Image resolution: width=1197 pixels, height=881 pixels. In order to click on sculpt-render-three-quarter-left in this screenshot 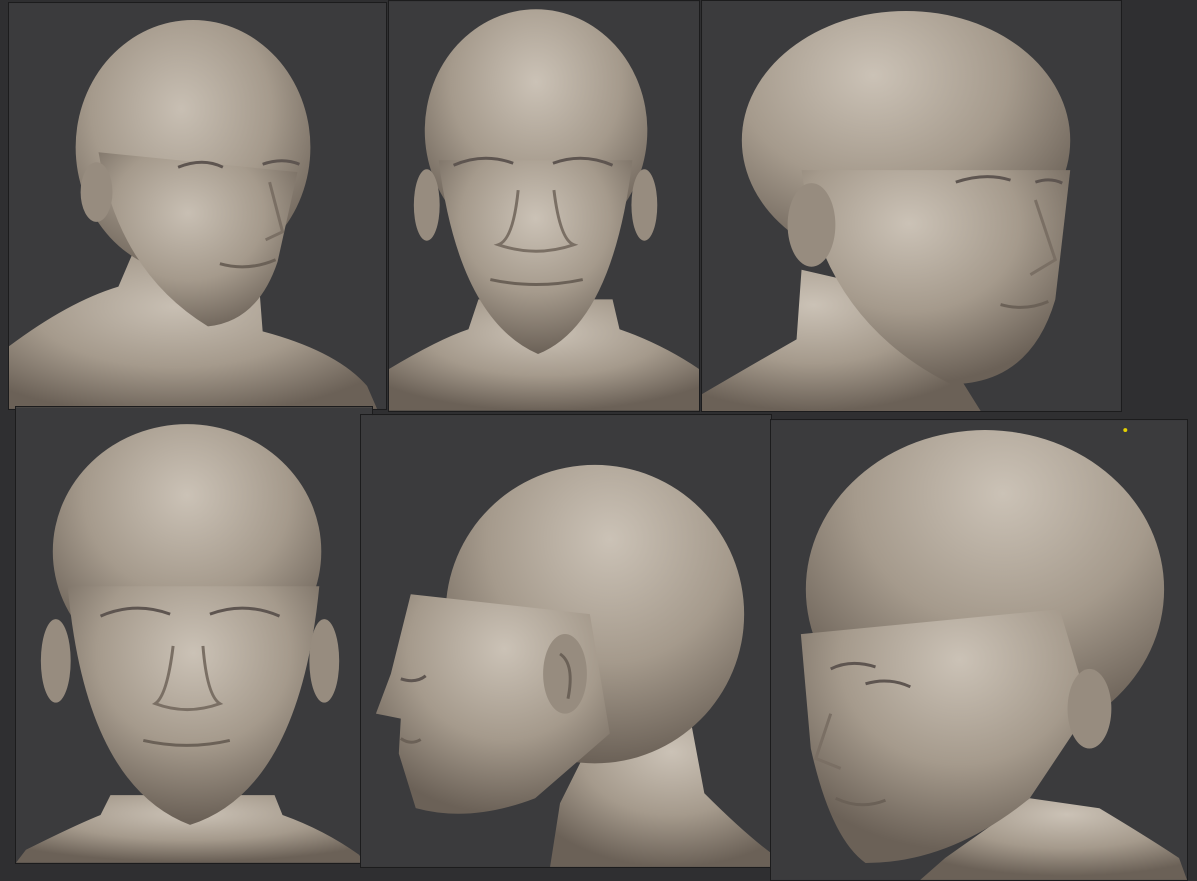, I will do `click(197, 206)`.